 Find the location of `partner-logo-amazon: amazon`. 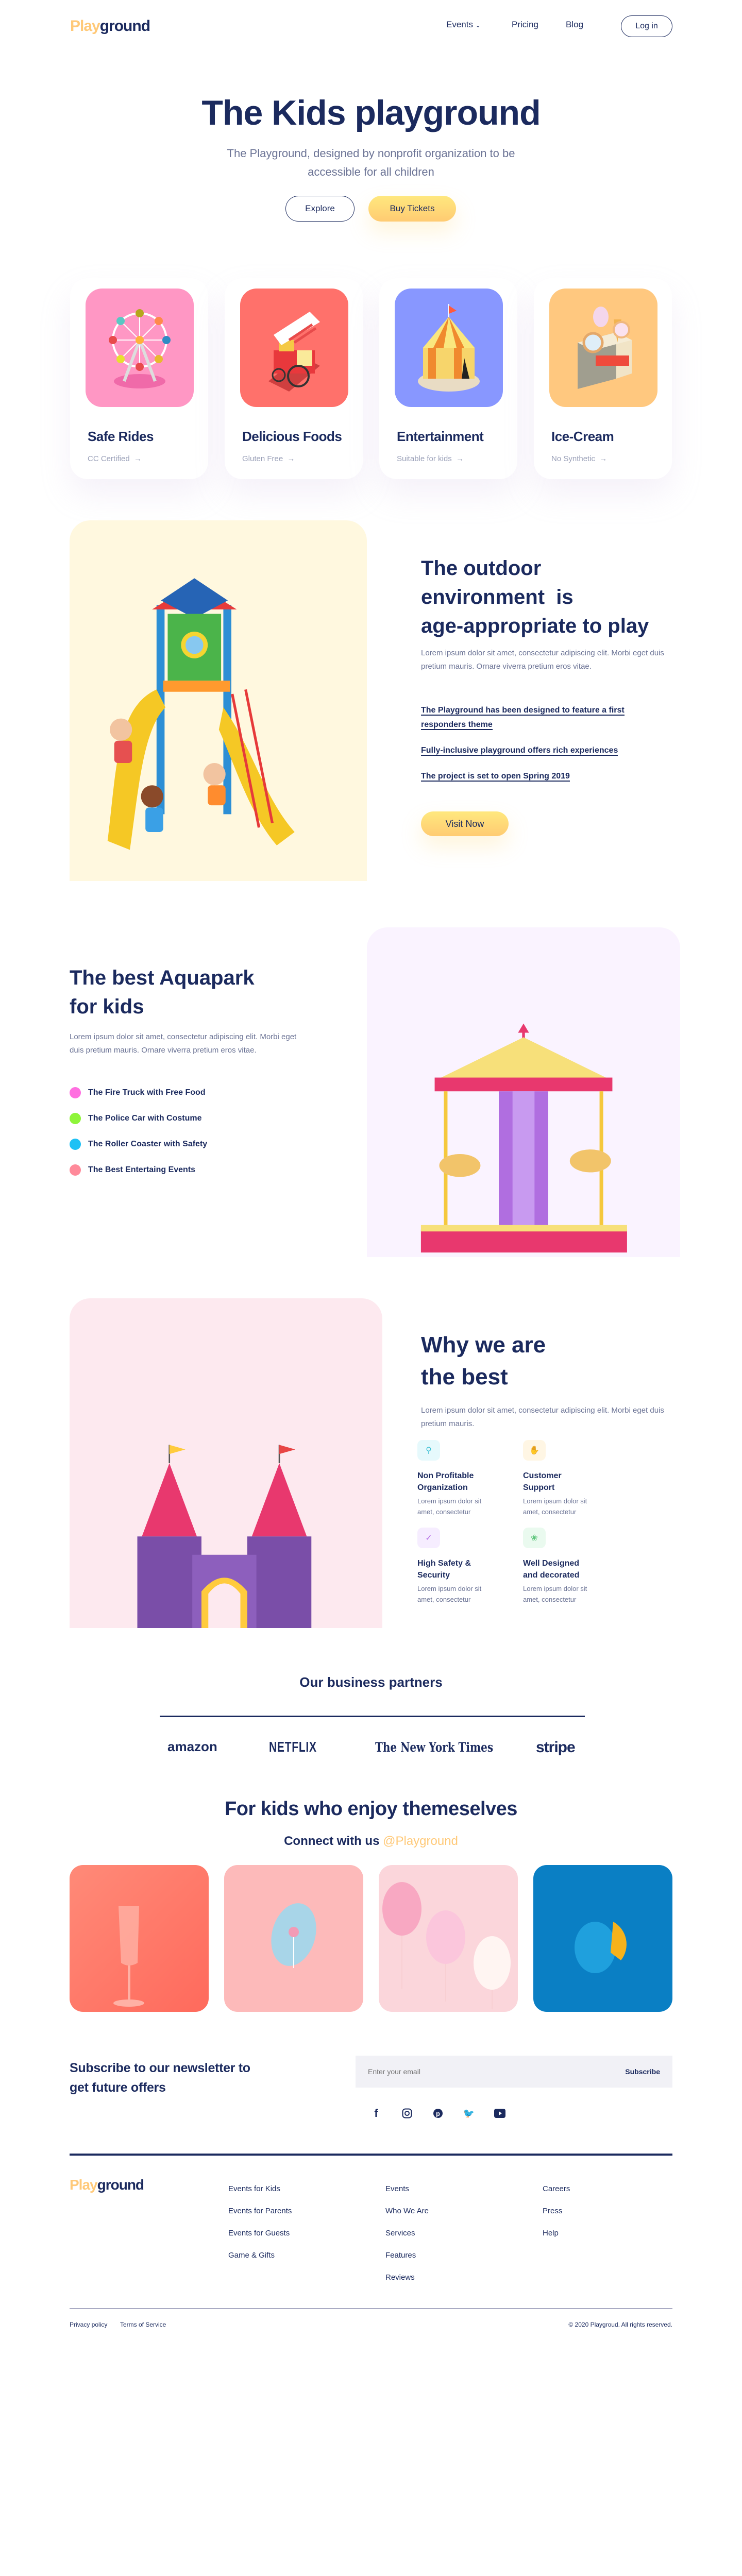

partner-logo-amazon: amazon is located at coordinates (192, 1746).